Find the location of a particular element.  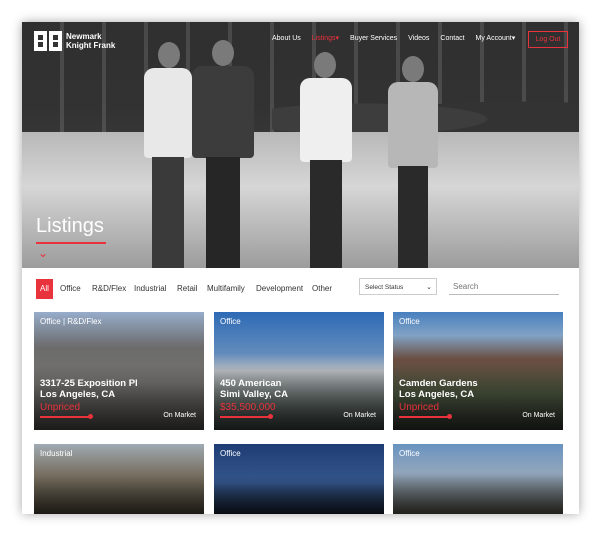

nav-buyer-services: Buyer Services is located at coordinates (373, 38).